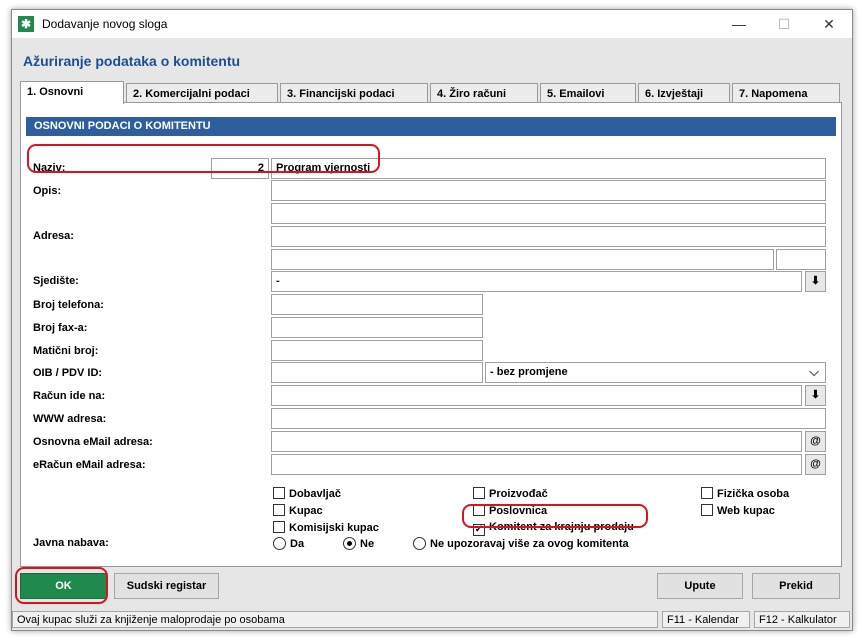  Describe the element at coordinates (739, 24) in the screenshot. I see `minimize-button: —` at that location.